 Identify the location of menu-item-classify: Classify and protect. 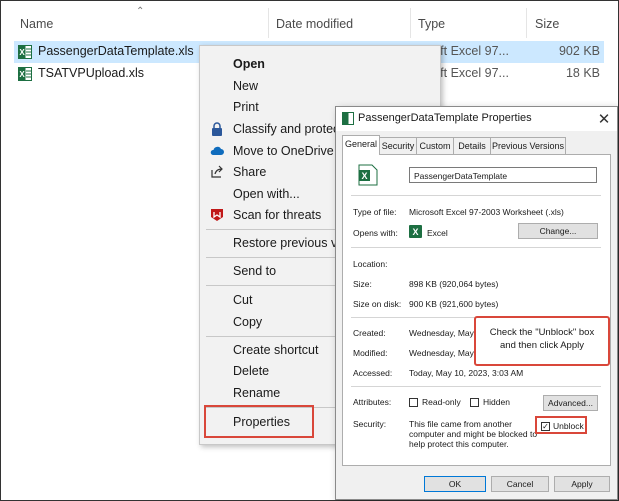
(288, 129).